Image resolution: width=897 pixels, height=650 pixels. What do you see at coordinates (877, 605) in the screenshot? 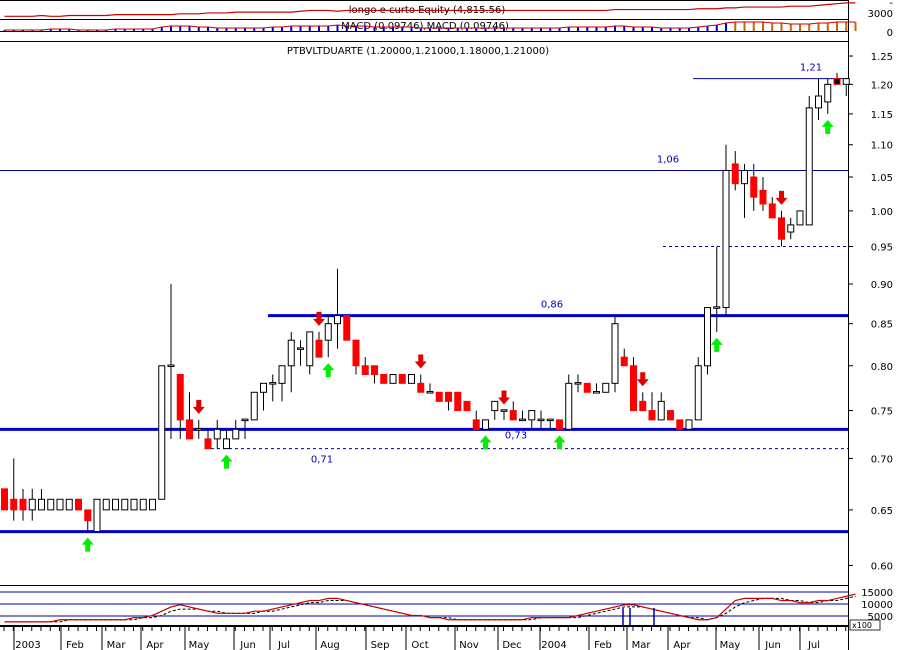
I see `volume-tick-10000: 10000` at bounding box center [877, 605].